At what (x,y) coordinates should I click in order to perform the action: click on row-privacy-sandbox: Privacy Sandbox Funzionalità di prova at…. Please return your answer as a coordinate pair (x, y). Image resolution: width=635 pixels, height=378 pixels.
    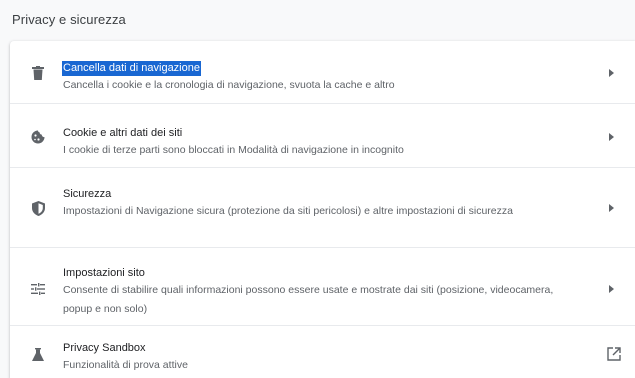
    Looking at the image, I should click on (322, 351).